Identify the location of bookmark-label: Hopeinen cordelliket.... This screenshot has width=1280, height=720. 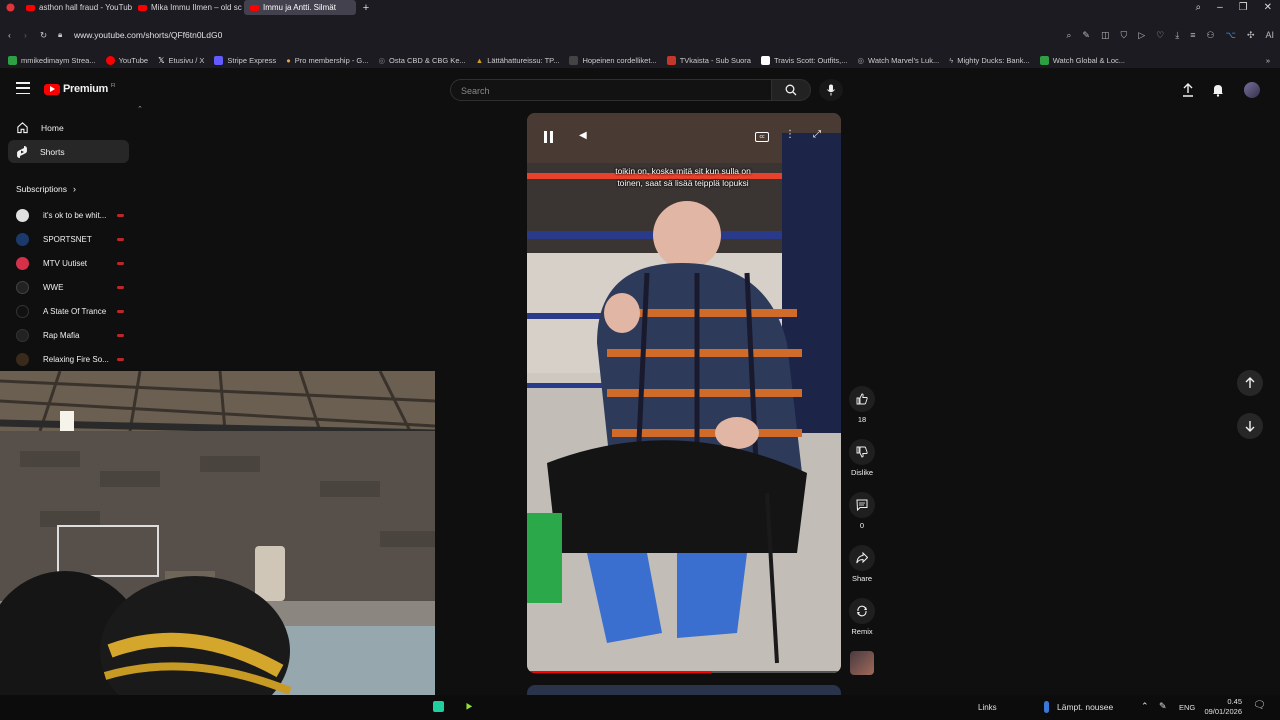
(619, 60).